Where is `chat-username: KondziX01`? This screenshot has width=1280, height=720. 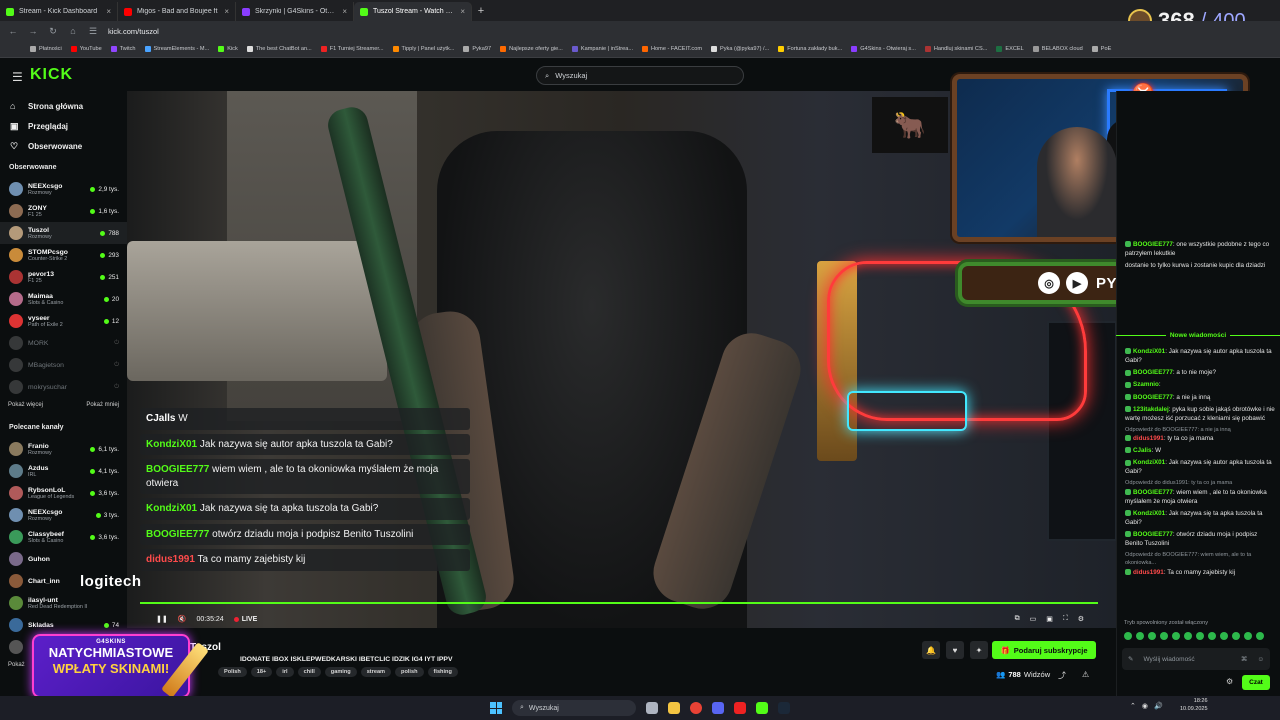
chat-username: KondziX01 is located at coordinates (1149, 351).